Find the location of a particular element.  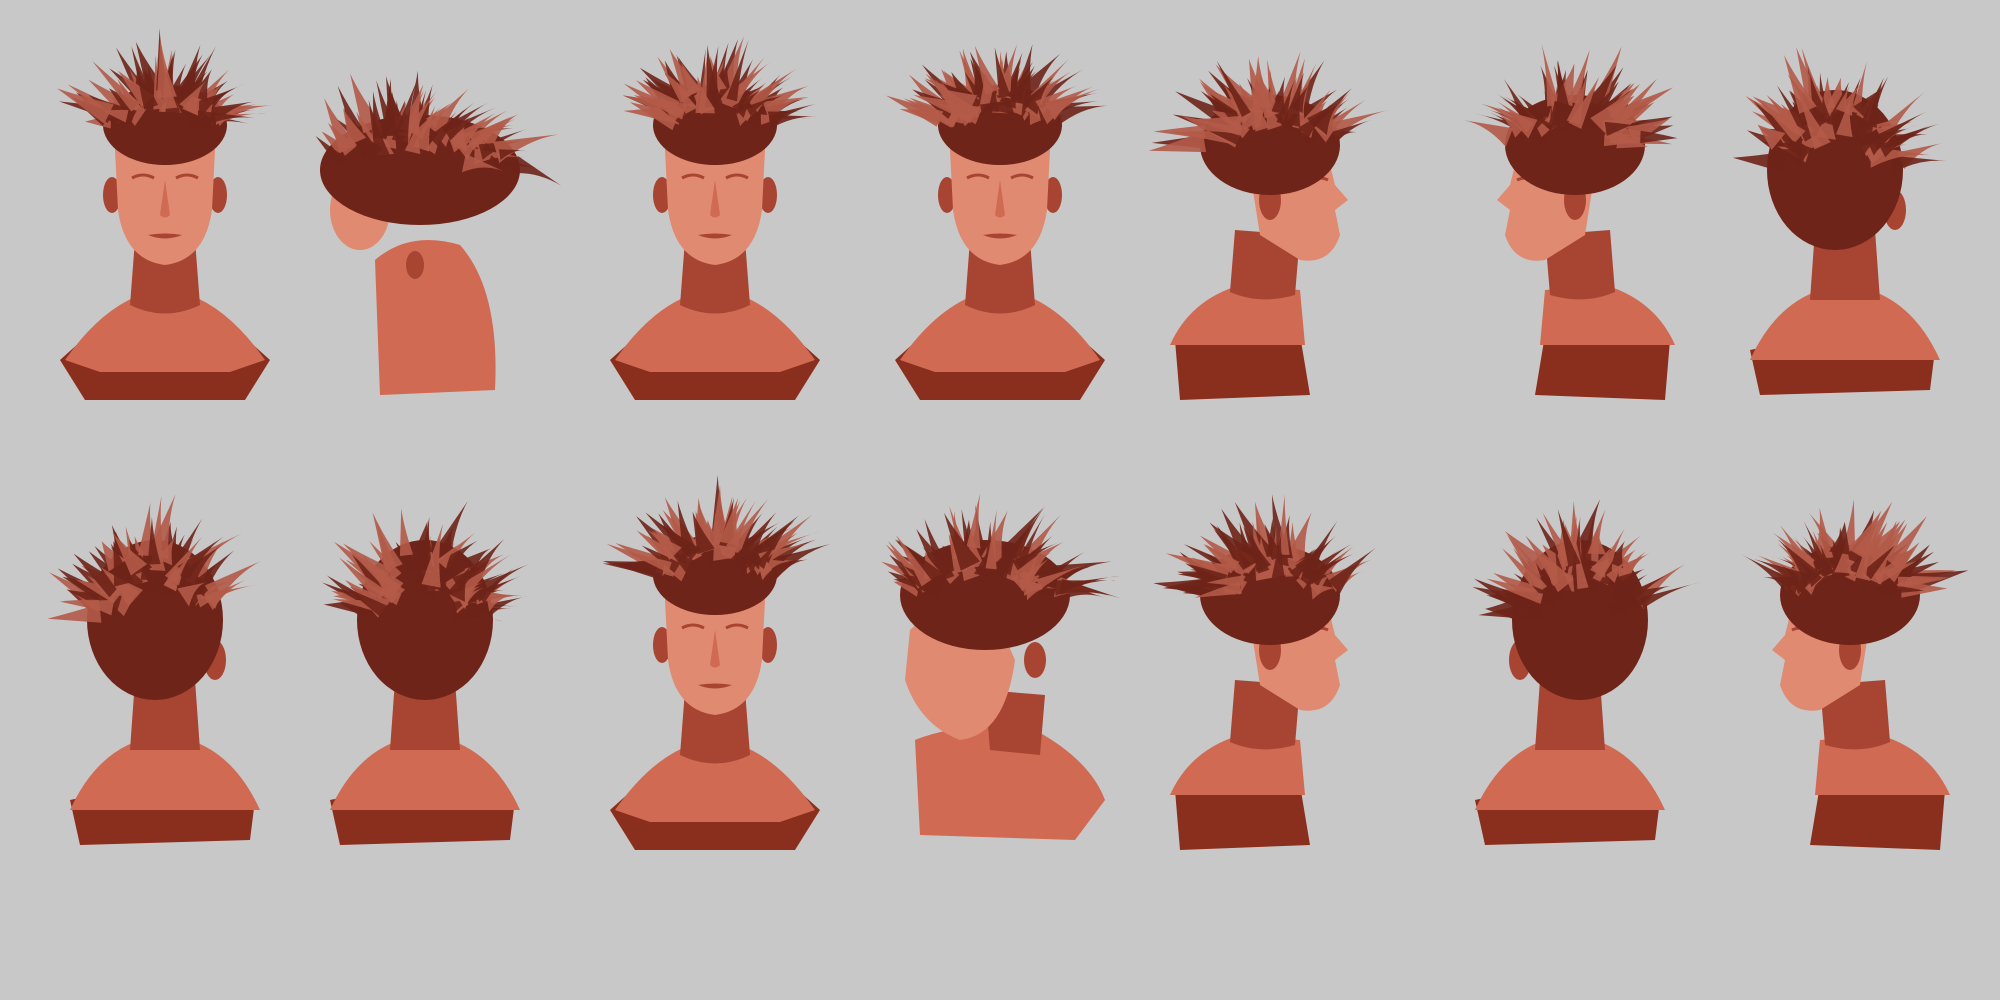

bust-view-top-back-three-quarter is located at coordinates (431, 250).